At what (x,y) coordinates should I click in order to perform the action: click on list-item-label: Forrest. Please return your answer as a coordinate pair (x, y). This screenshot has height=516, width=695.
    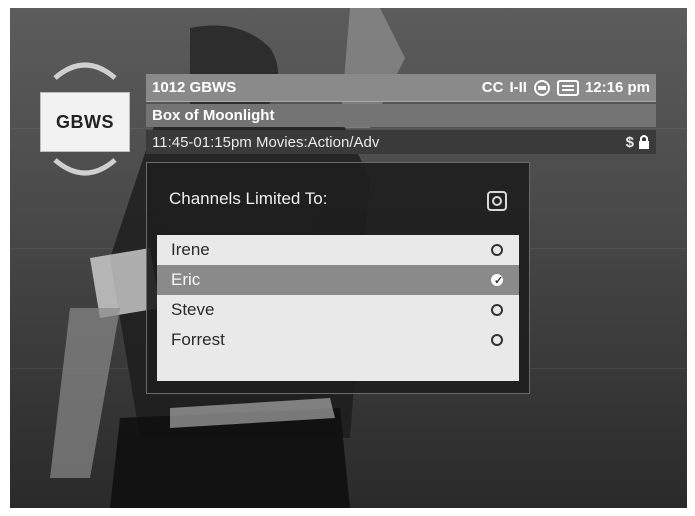
    Looking at the image, I should click on (198, 339).